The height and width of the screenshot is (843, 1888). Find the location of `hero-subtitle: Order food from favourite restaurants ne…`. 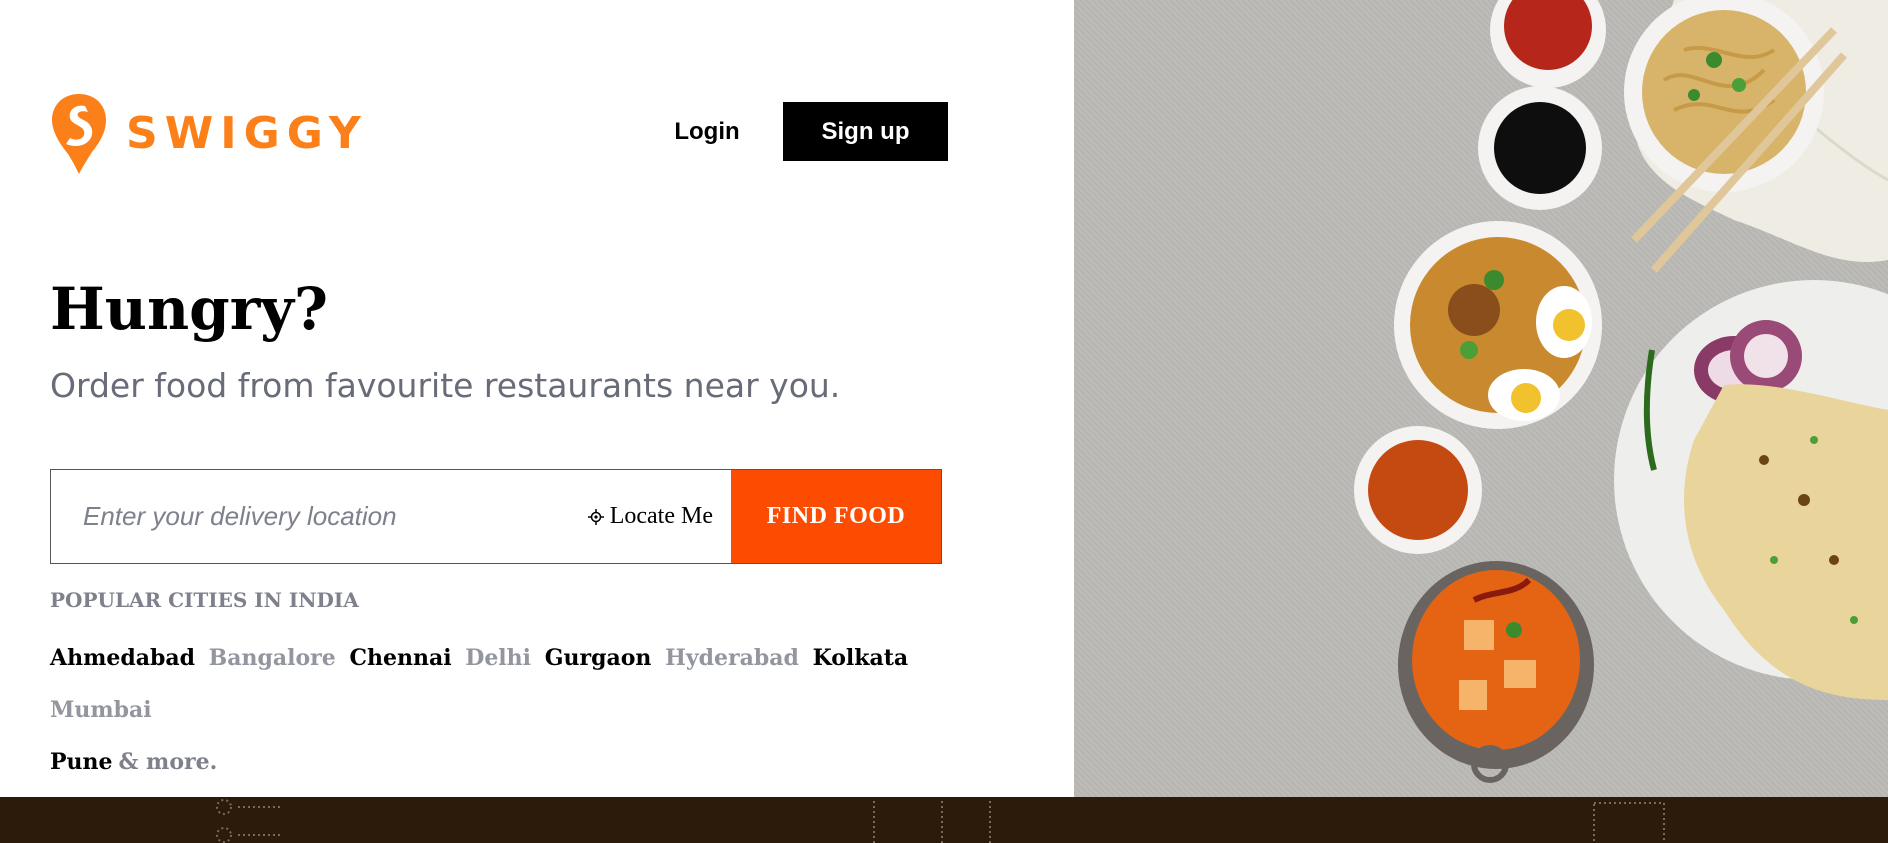

hero-subtitle: Order food from favourite restaurants ne… is located at coordinates (445, 385).